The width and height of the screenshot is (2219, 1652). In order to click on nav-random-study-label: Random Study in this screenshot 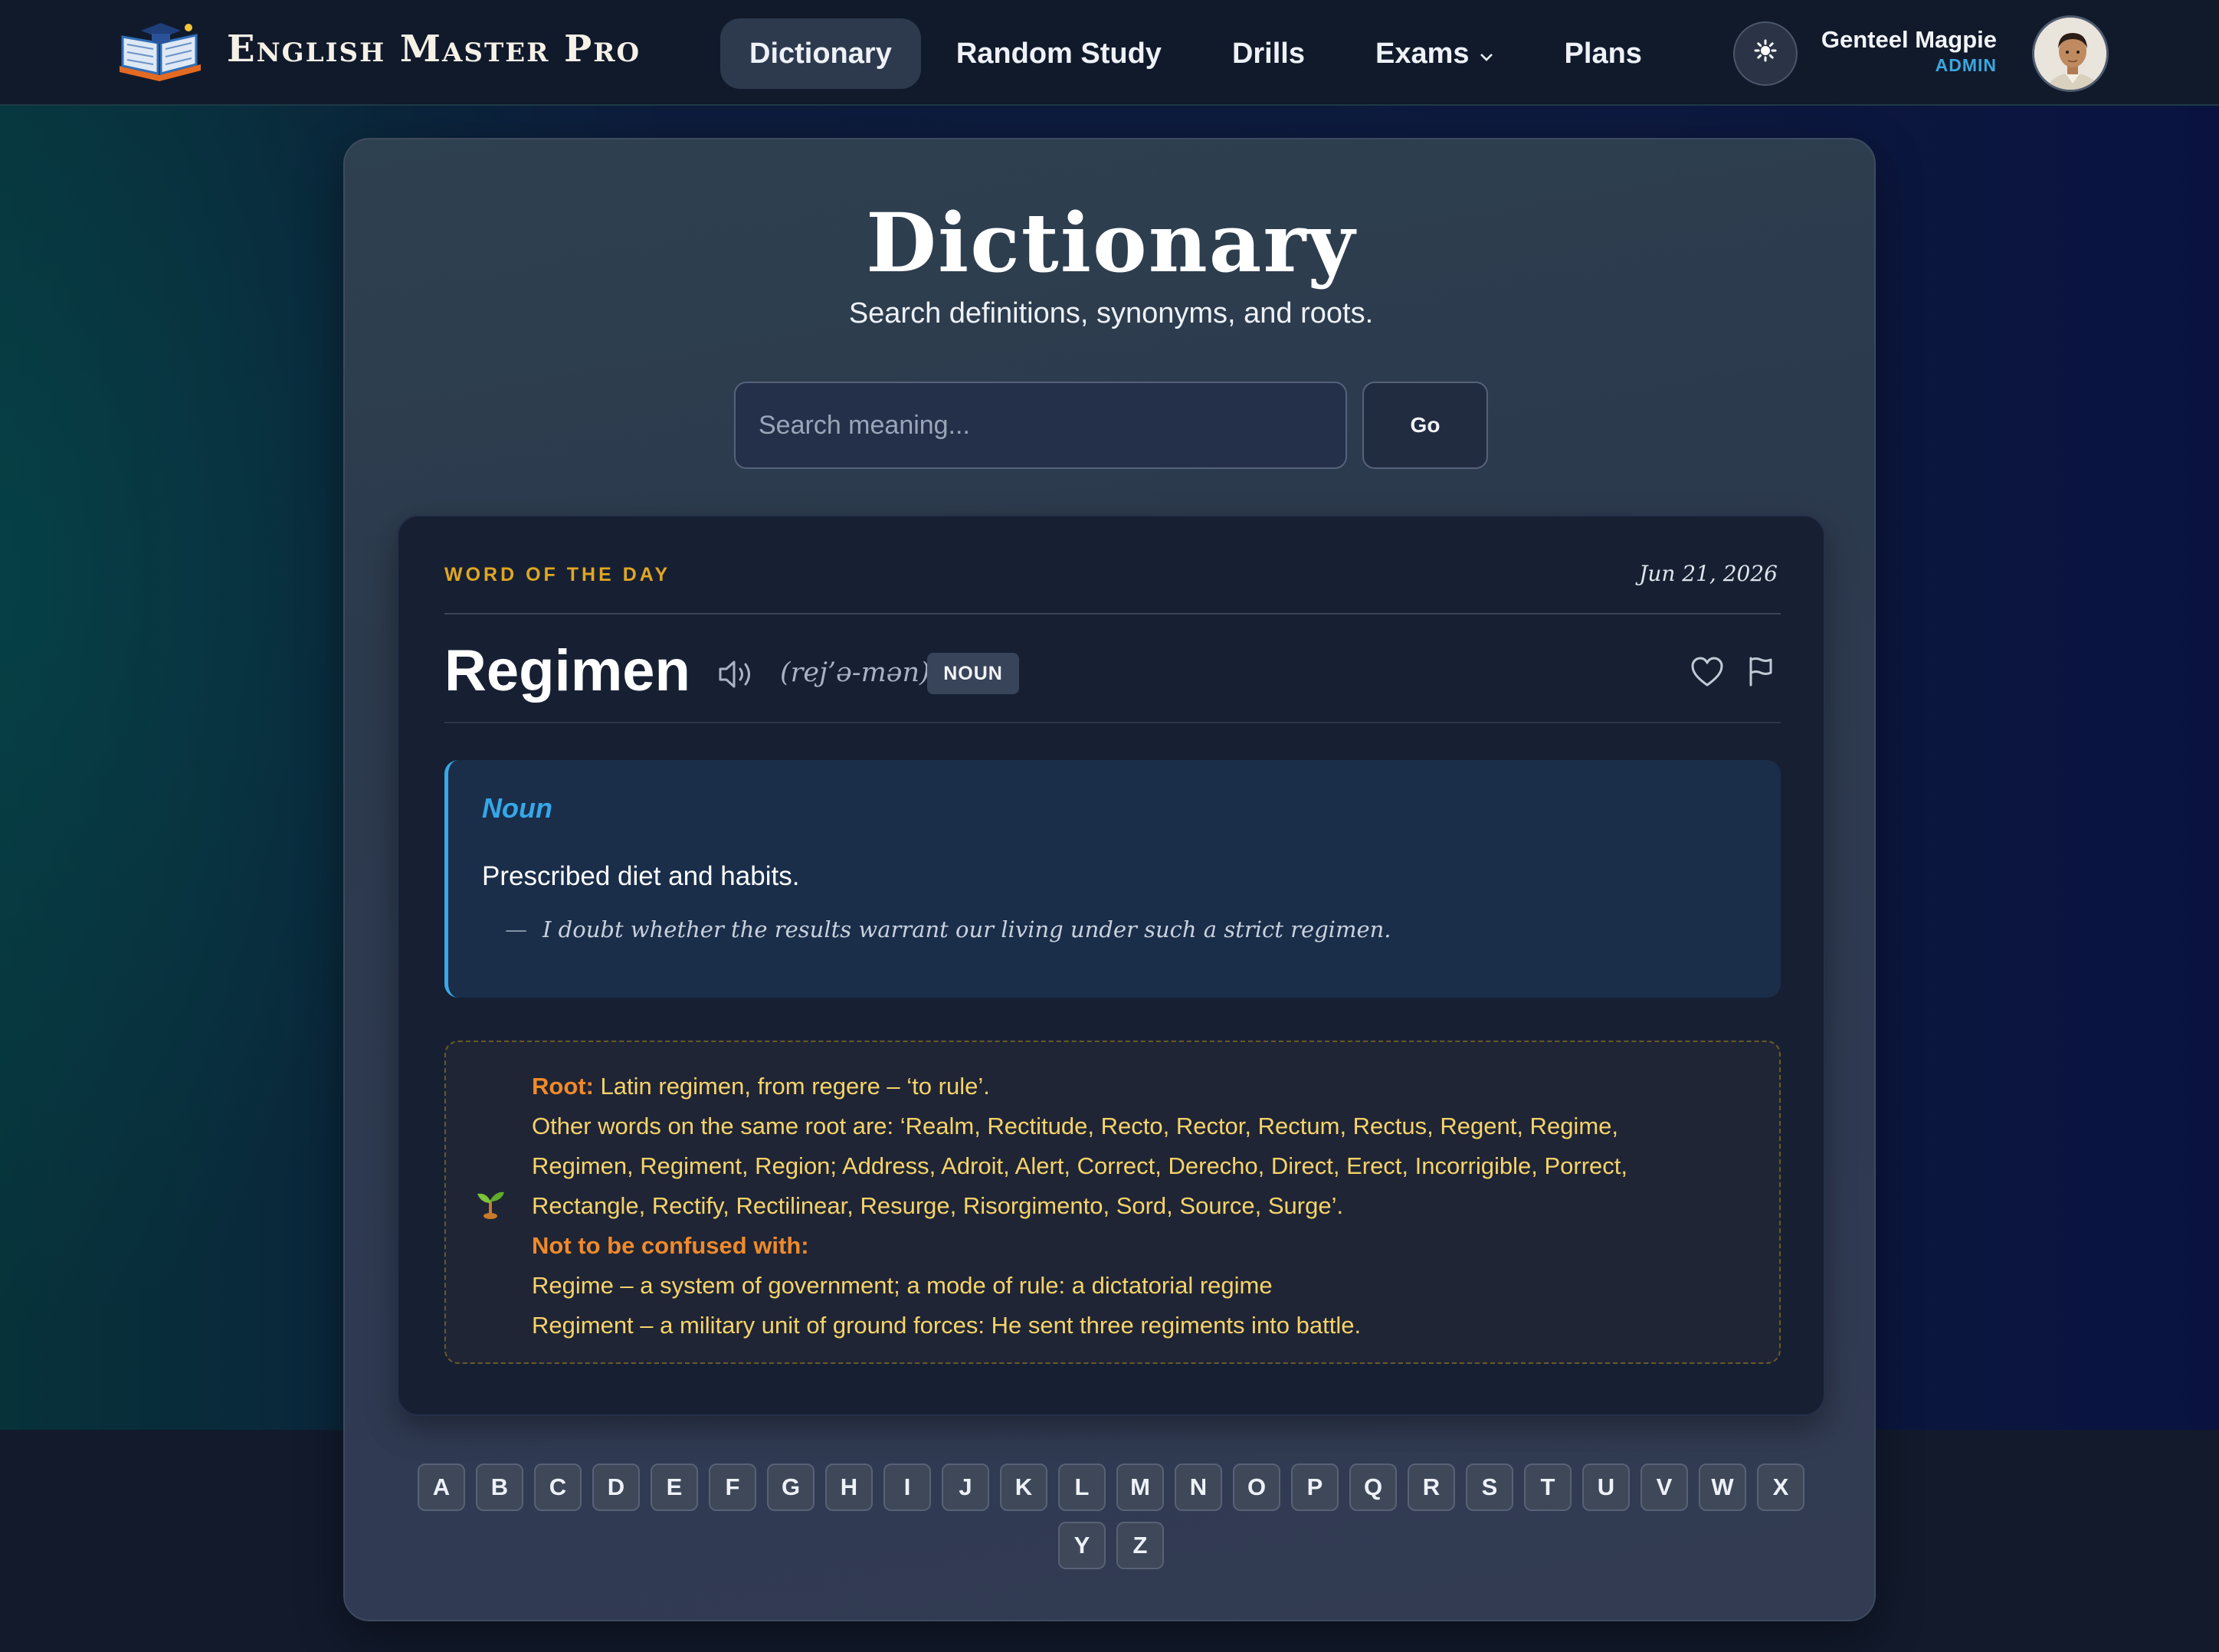, I will do `click(1058, 54)`.